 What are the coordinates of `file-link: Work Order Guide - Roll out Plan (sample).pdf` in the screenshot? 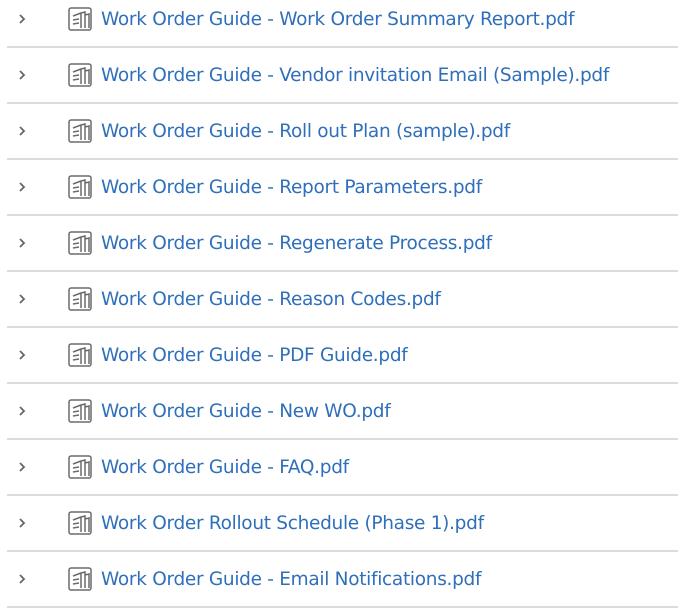 It's located at (305, 131).